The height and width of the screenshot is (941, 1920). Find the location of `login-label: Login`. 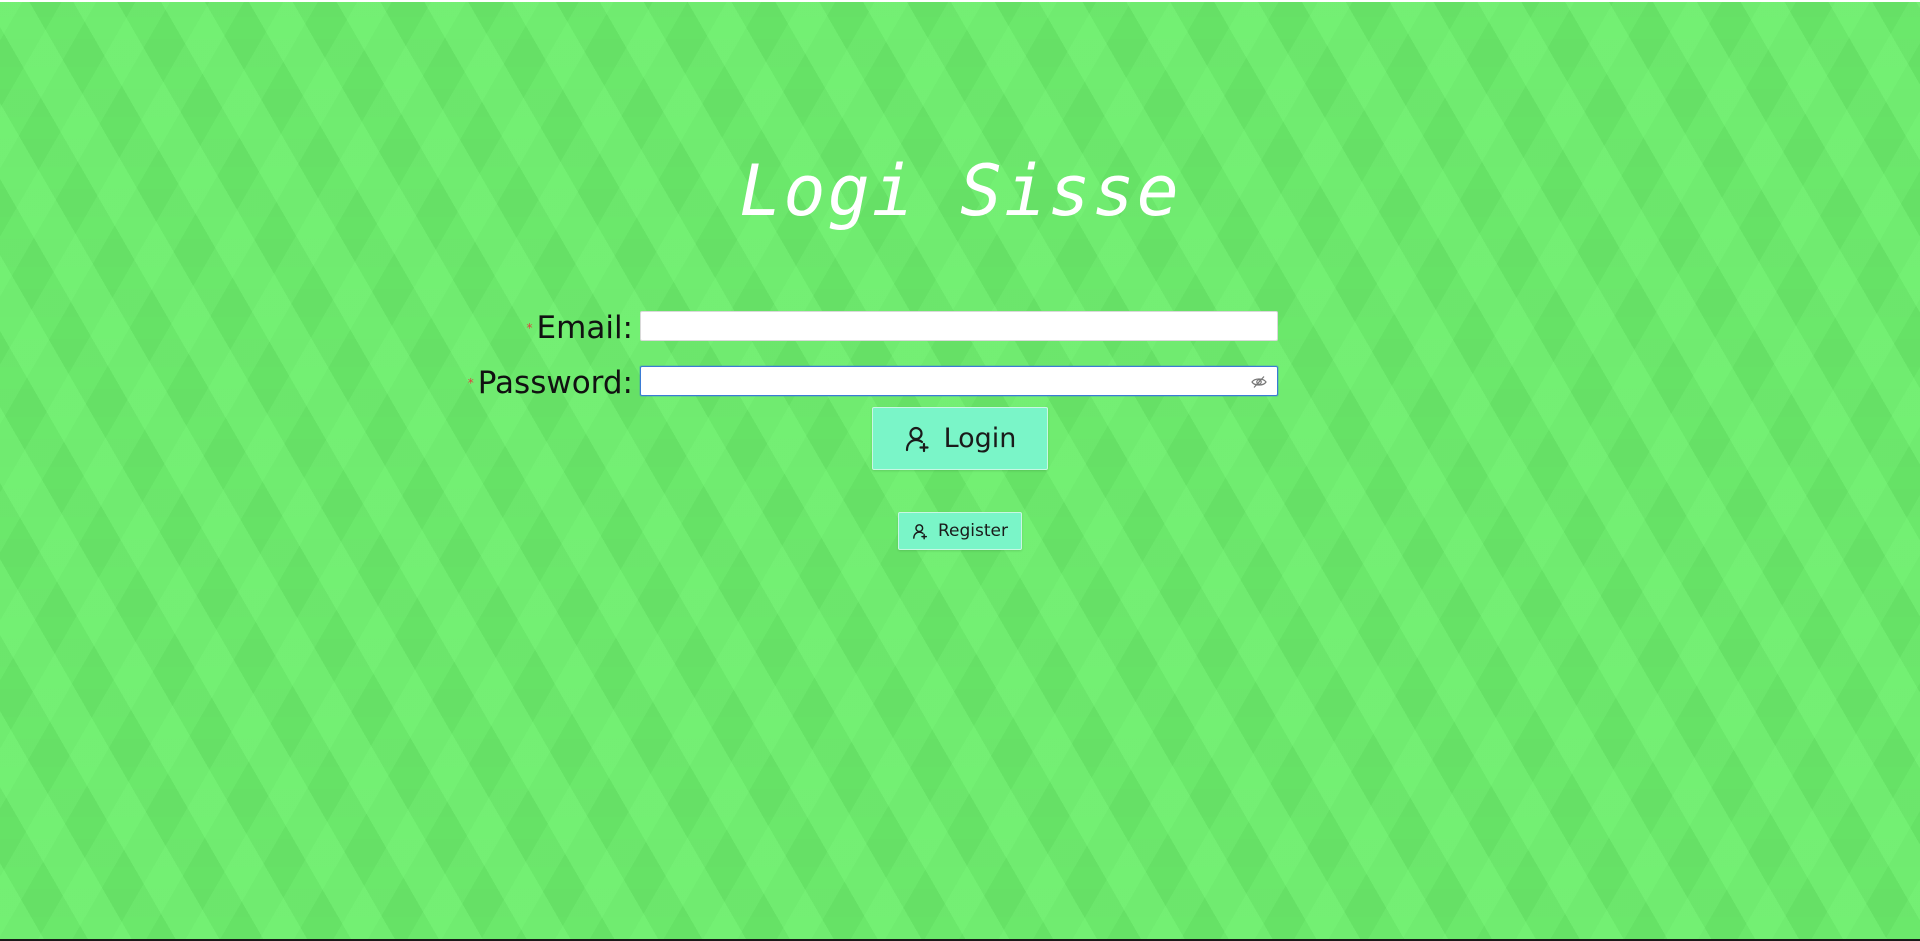

login-label: Login is located at coordinates (980, 438).